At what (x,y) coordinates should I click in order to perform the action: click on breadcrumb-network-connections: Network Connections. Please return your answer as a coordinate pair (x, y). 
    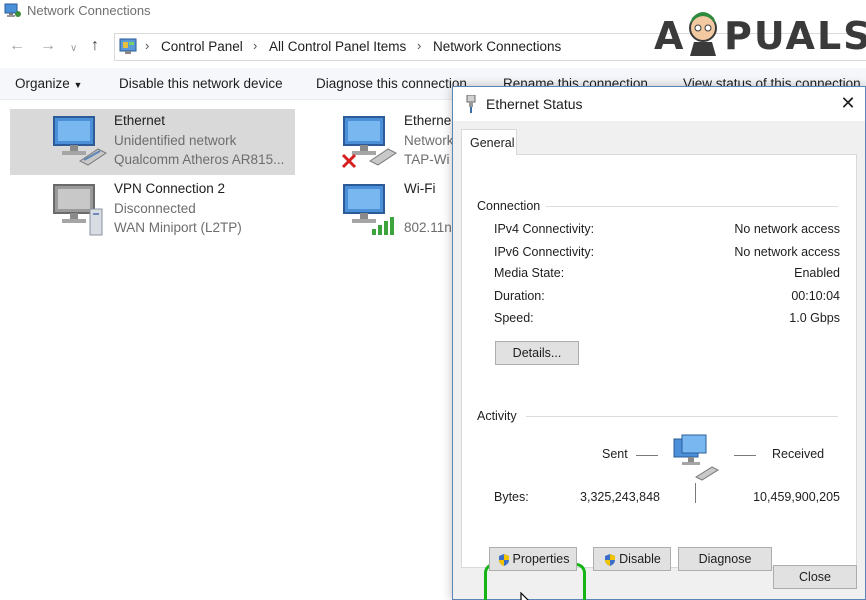
    Looking at the image, I should click on (497, 46).